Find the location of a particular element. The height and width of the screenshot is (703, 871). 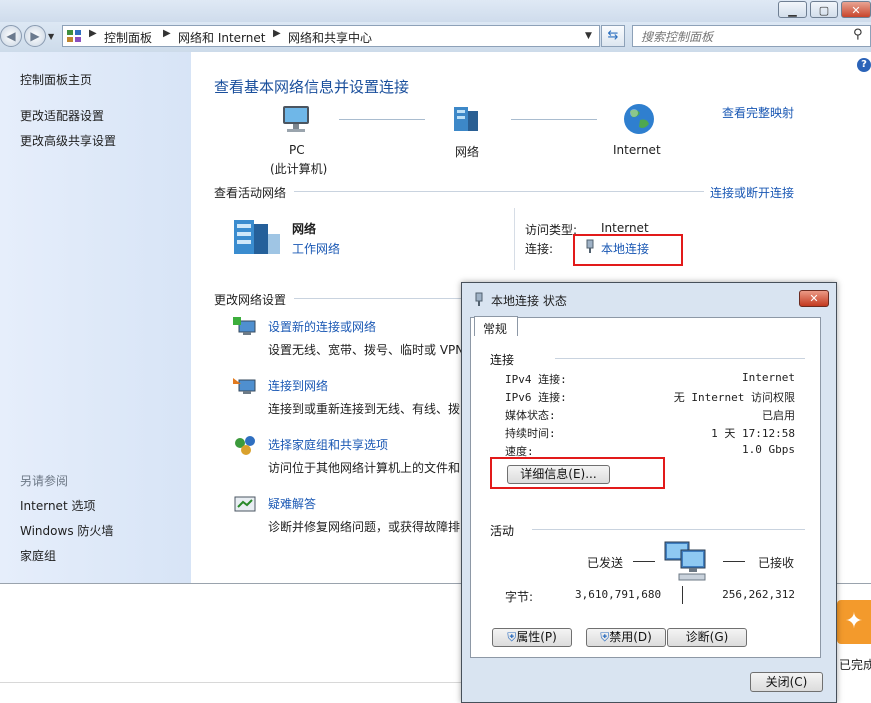

back-arrow-icon: ◀ is located at coordinates (11, 36).